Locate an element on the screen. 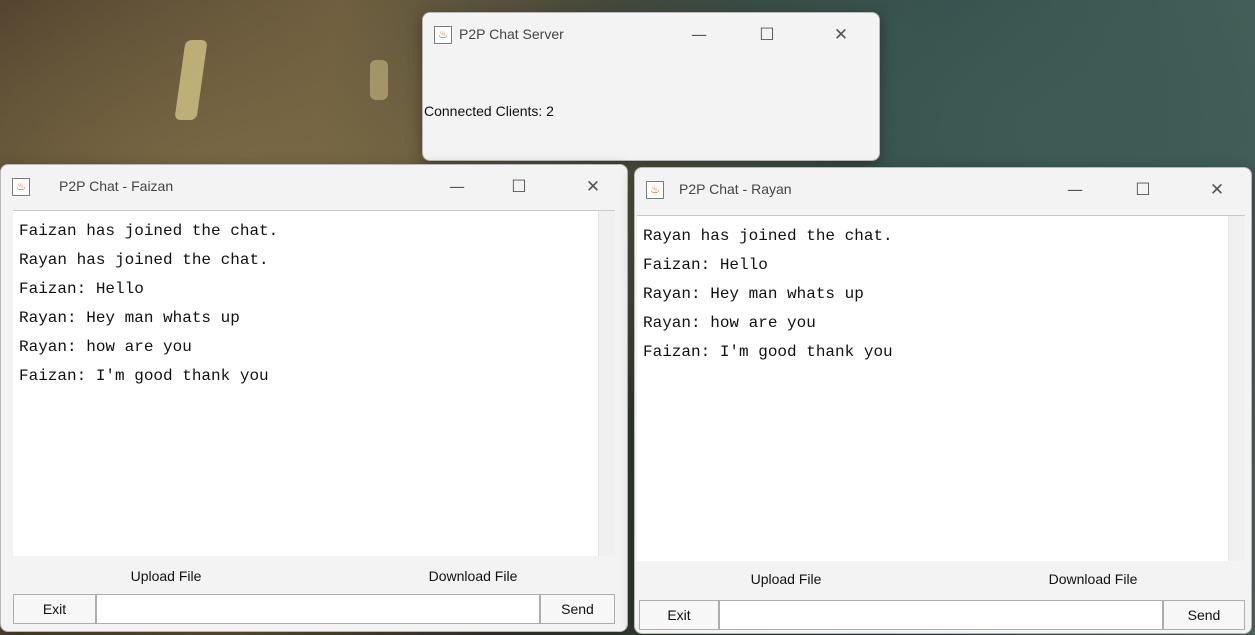 Image resolution: width=1255 pixels, height=635 pixels. faizan-titlebar: ♨ P2P Chat - Faizan — ☐ ✕ is located at coordinates (314, 187).